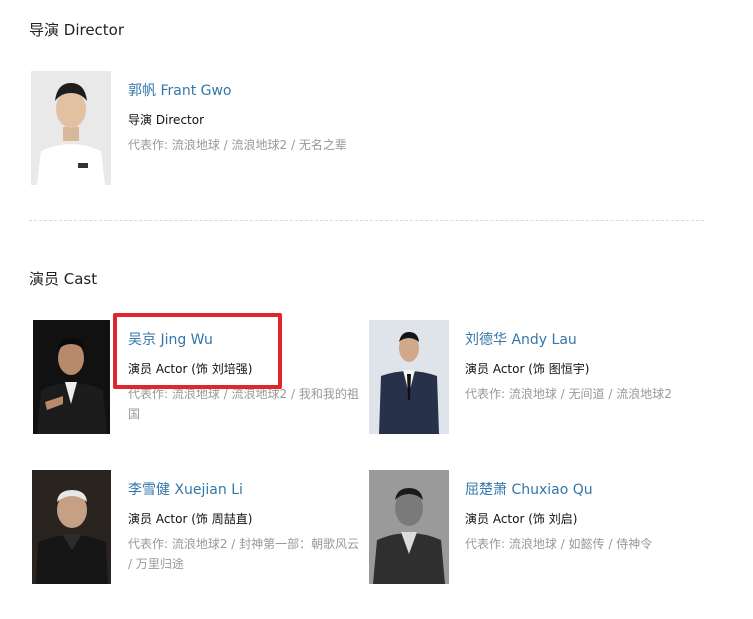 The image size is (753, 619). Describe the element at coordinates (568, 394) in the screenshot. I see `cast-works: 代表作: 流浪地球 / 无间道 / 流浪地球2` at that location.